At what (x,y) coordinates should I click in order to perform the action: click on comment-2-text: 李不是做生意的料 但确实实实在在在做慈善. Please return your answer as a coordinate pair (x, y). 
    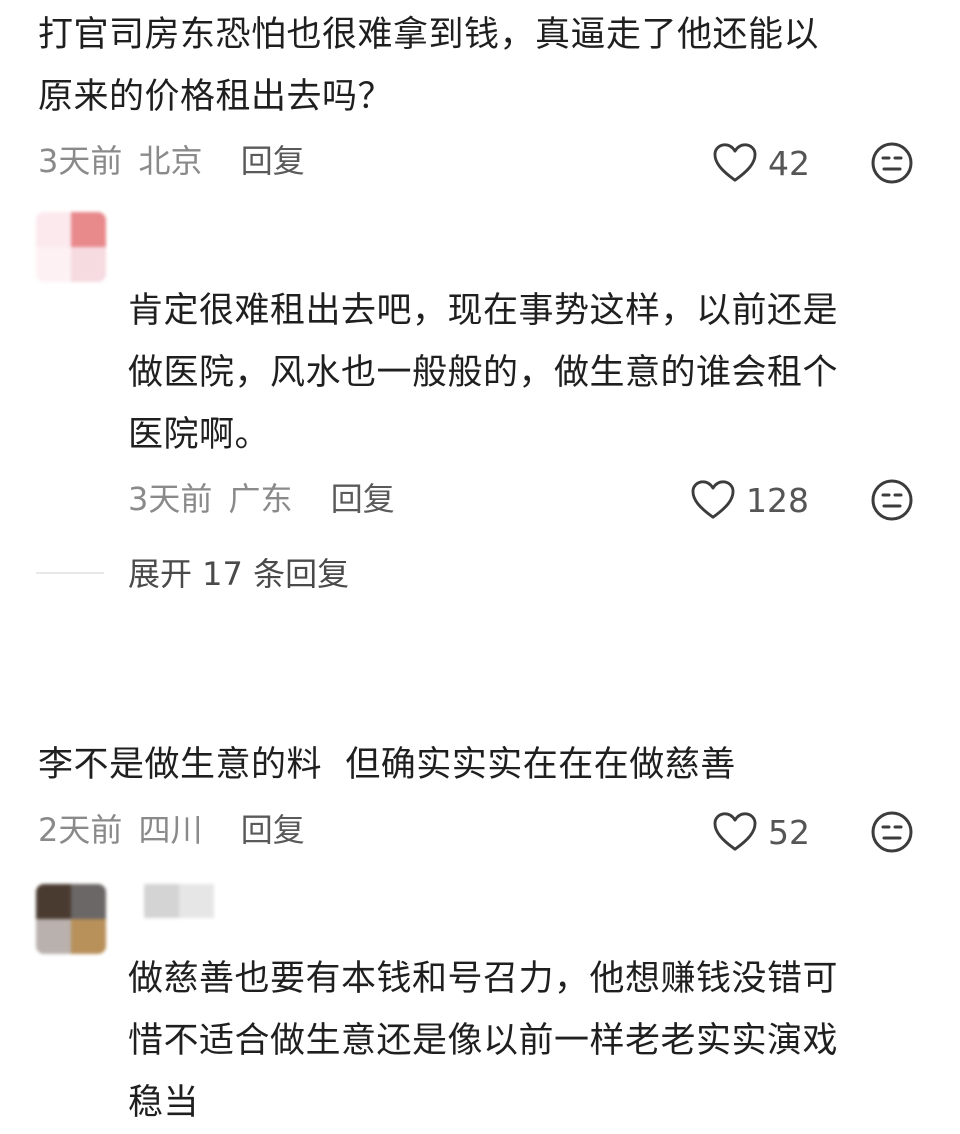
    Looking at the image, I should click on (488, 765).